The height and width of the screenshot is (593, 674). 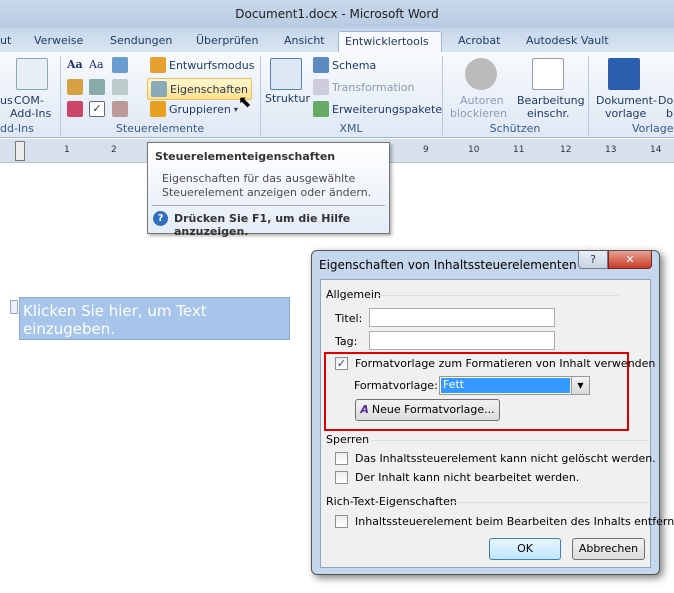 I want to click on title-label: Titel:, so click(x=349, y=318).